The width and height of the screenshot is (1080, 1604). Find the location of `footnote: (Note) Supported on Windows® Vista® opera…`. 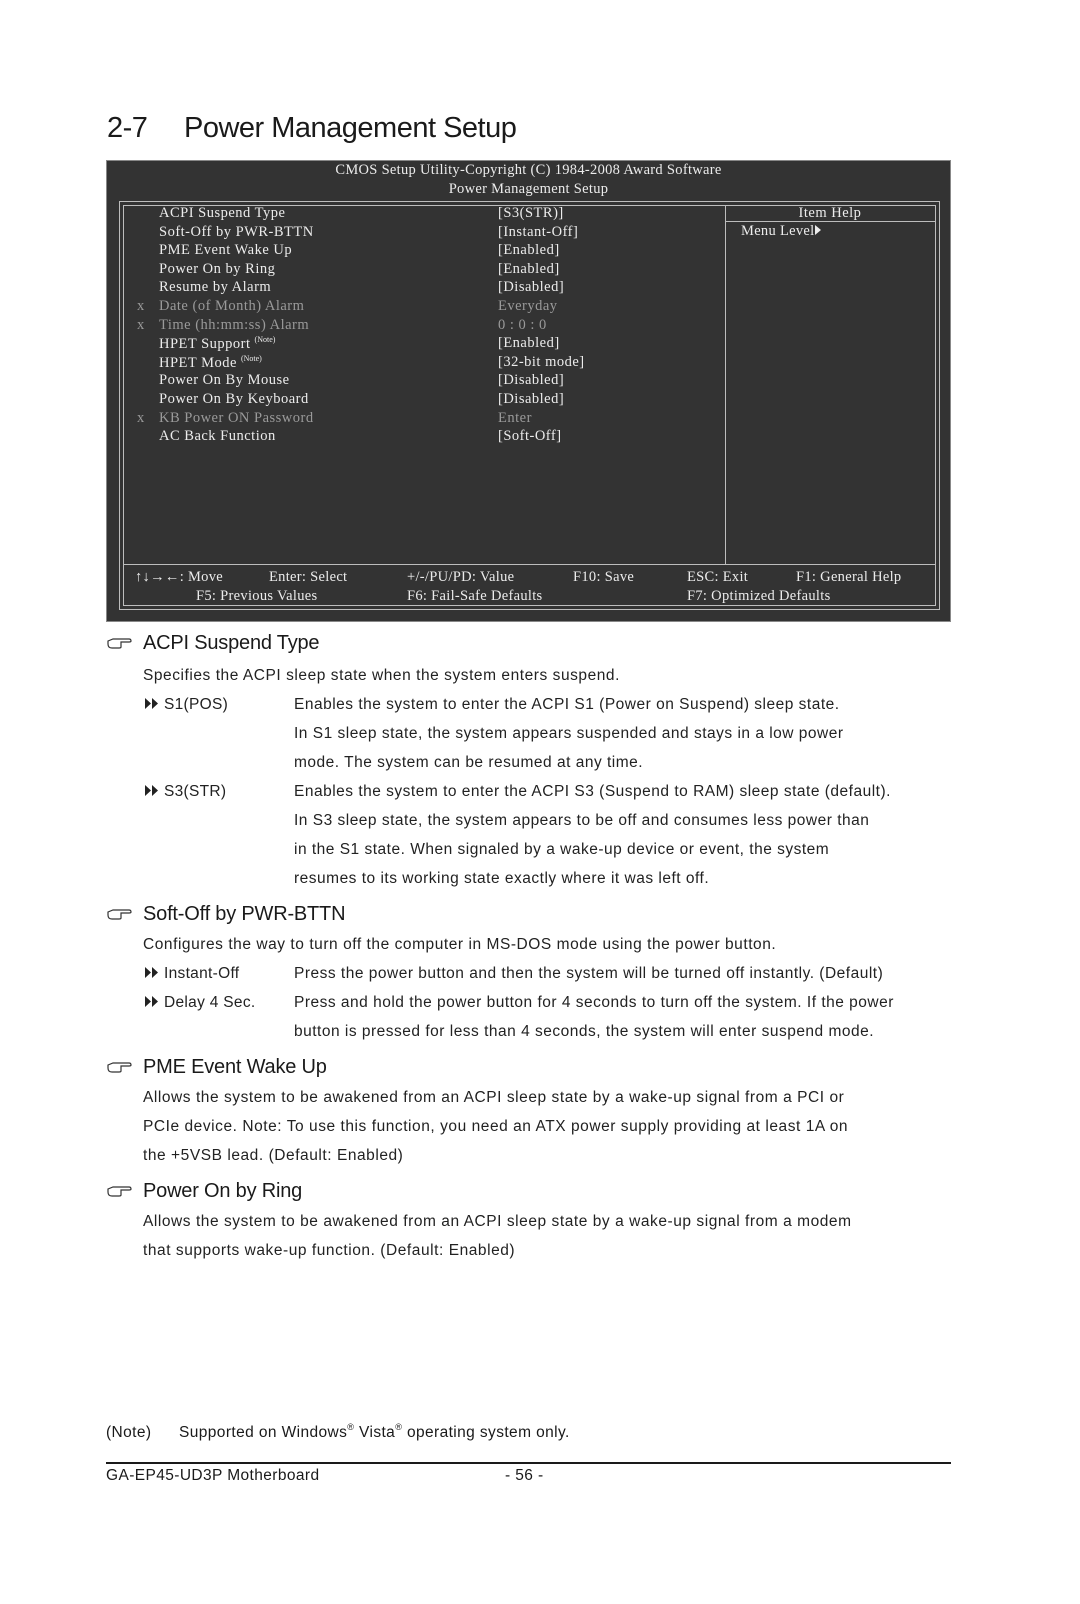

footnote: (Note) Supported on Windows® Vista® opera… is located at coordinates (338, 1431).